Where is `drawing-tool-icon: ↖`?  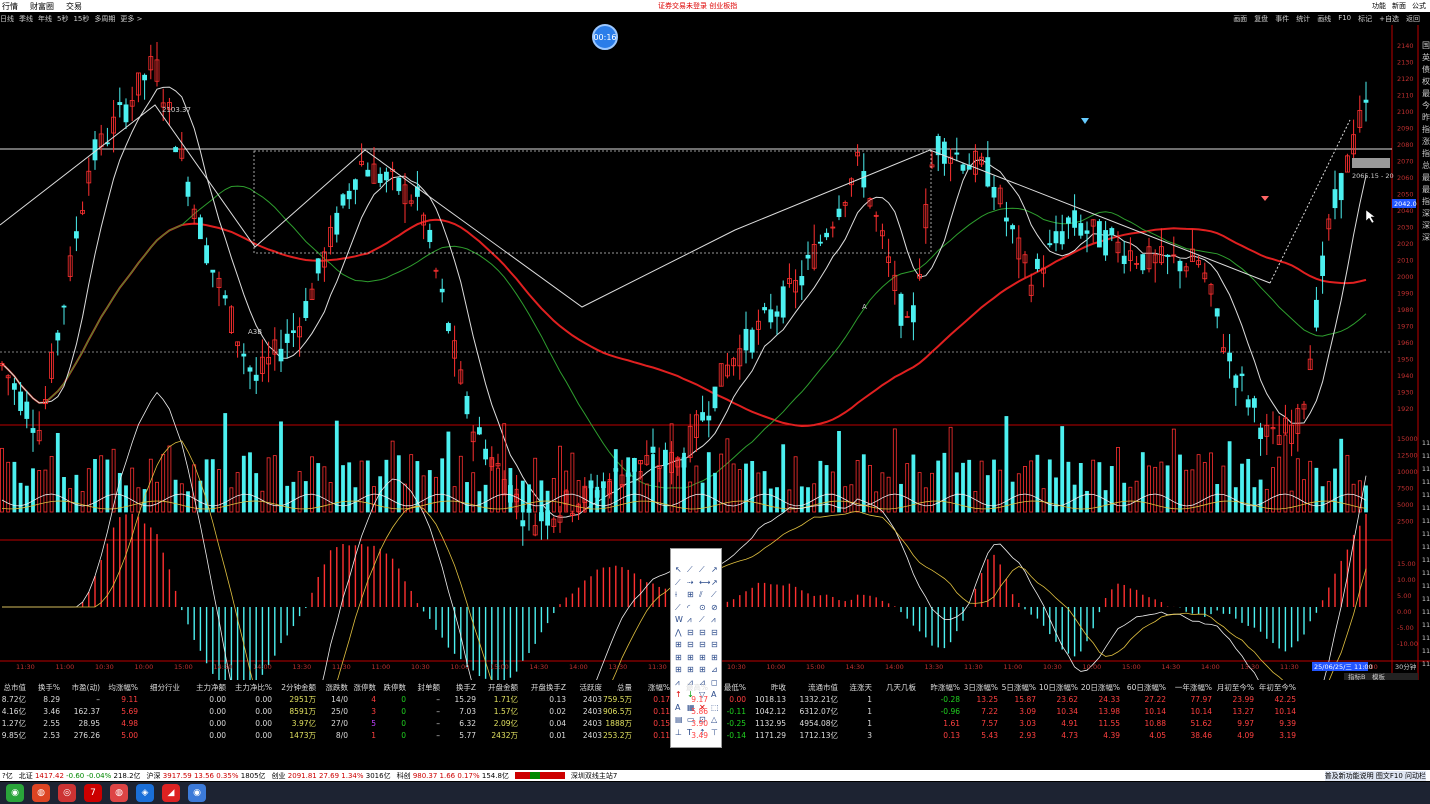
drawing-tool-icon: ↖ is located at coordinates (678, 569).